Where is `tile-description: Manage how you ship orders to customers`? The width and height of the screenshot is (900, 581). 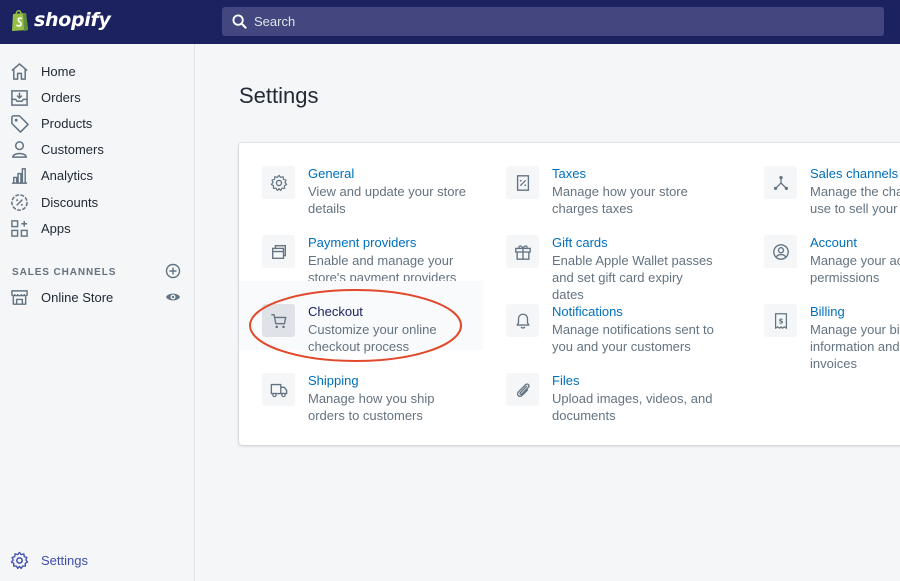
tile-description: Manage how you ship orders to customers is located at coordinates (371, 407).